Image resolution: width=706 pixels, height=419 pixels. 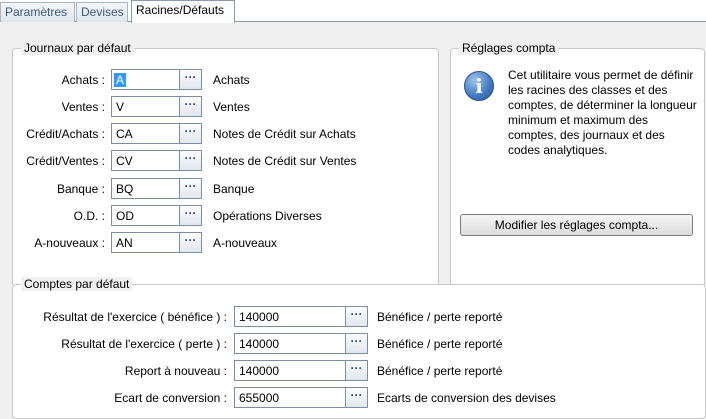 What do you see at coordinates (284, 134) in the screenshot?
I see `journal-desc-credit-achats: Notes de Crédit sur Achats` at bounding box center [284, 134].